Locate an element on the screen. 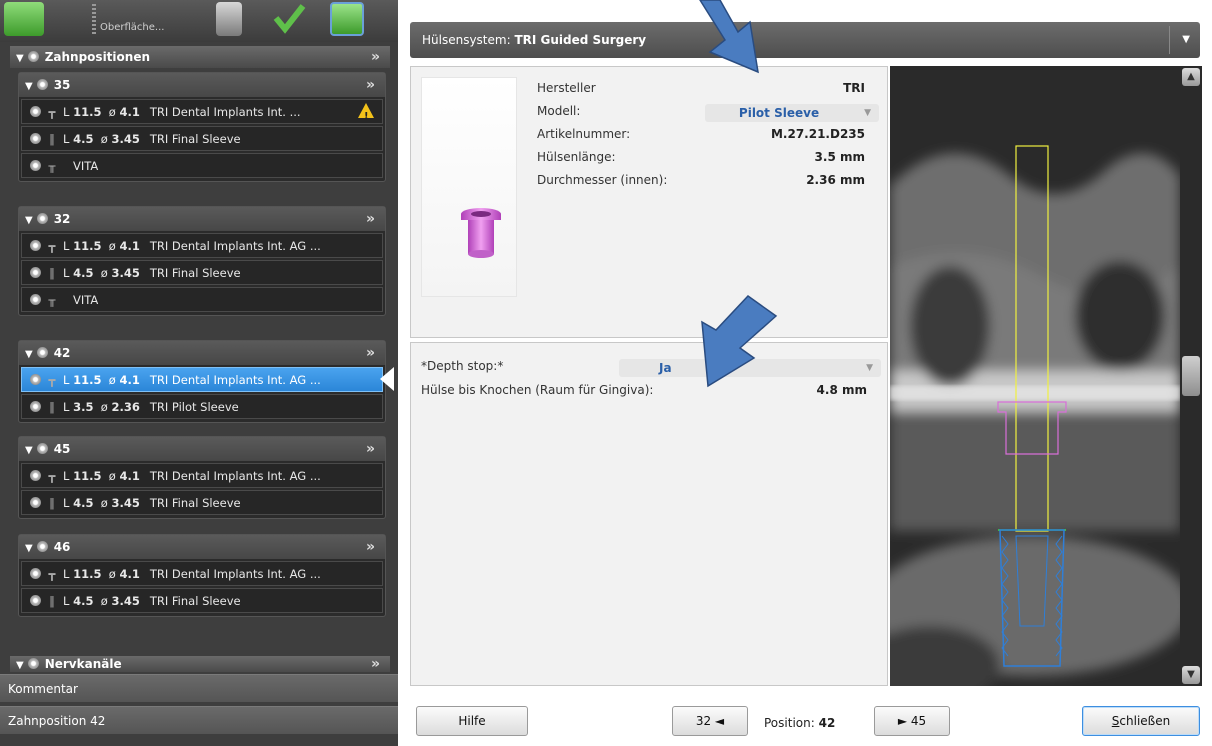  model-value: Pilot Sleeve is located at coordinates (779, 113).